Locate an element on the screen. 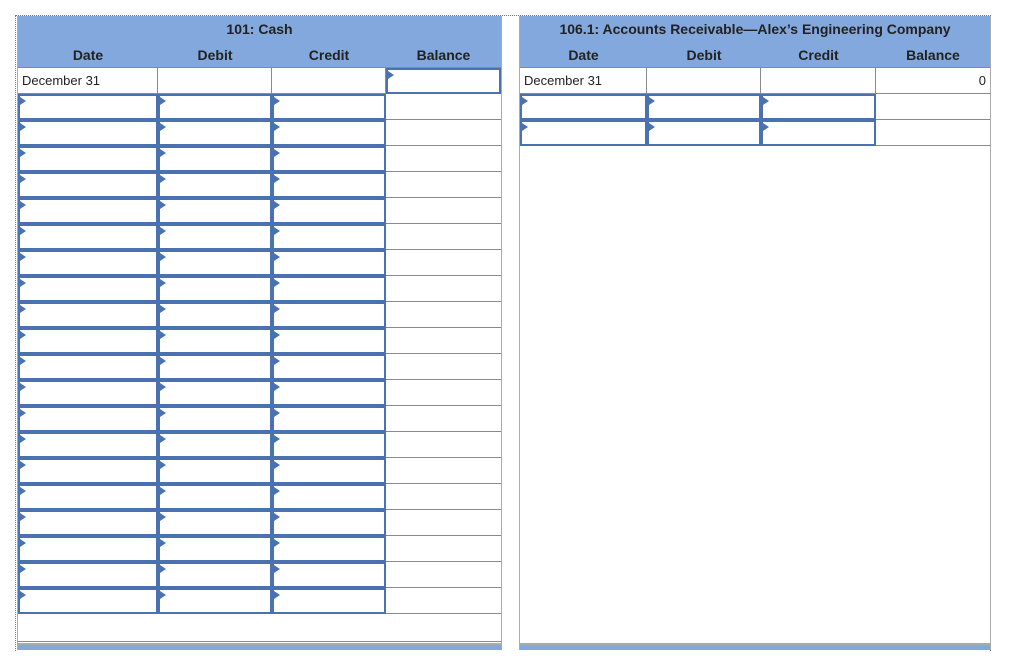  column-header-date: Date is located at coordinates (584, 55).